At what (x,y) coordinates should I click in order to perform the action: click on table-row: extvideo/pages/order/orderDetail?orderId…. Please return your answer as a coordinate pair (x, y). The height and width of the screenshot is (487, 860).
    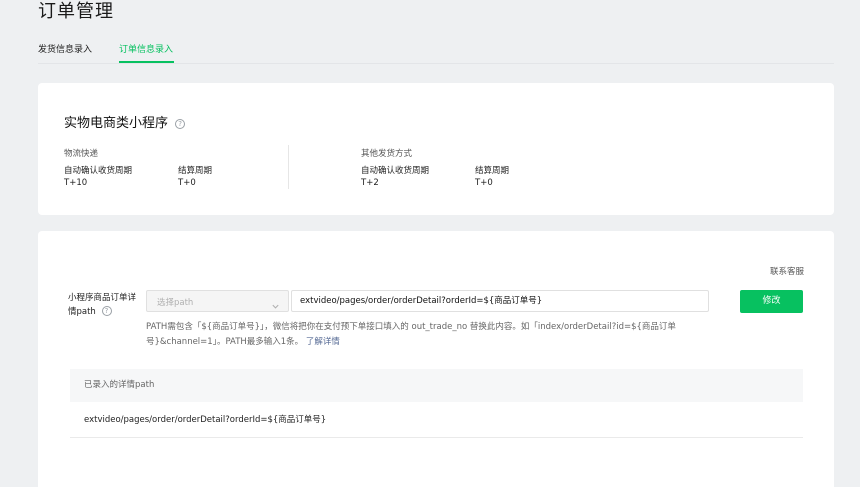
    Looking at the image, I should click on (436, 420).